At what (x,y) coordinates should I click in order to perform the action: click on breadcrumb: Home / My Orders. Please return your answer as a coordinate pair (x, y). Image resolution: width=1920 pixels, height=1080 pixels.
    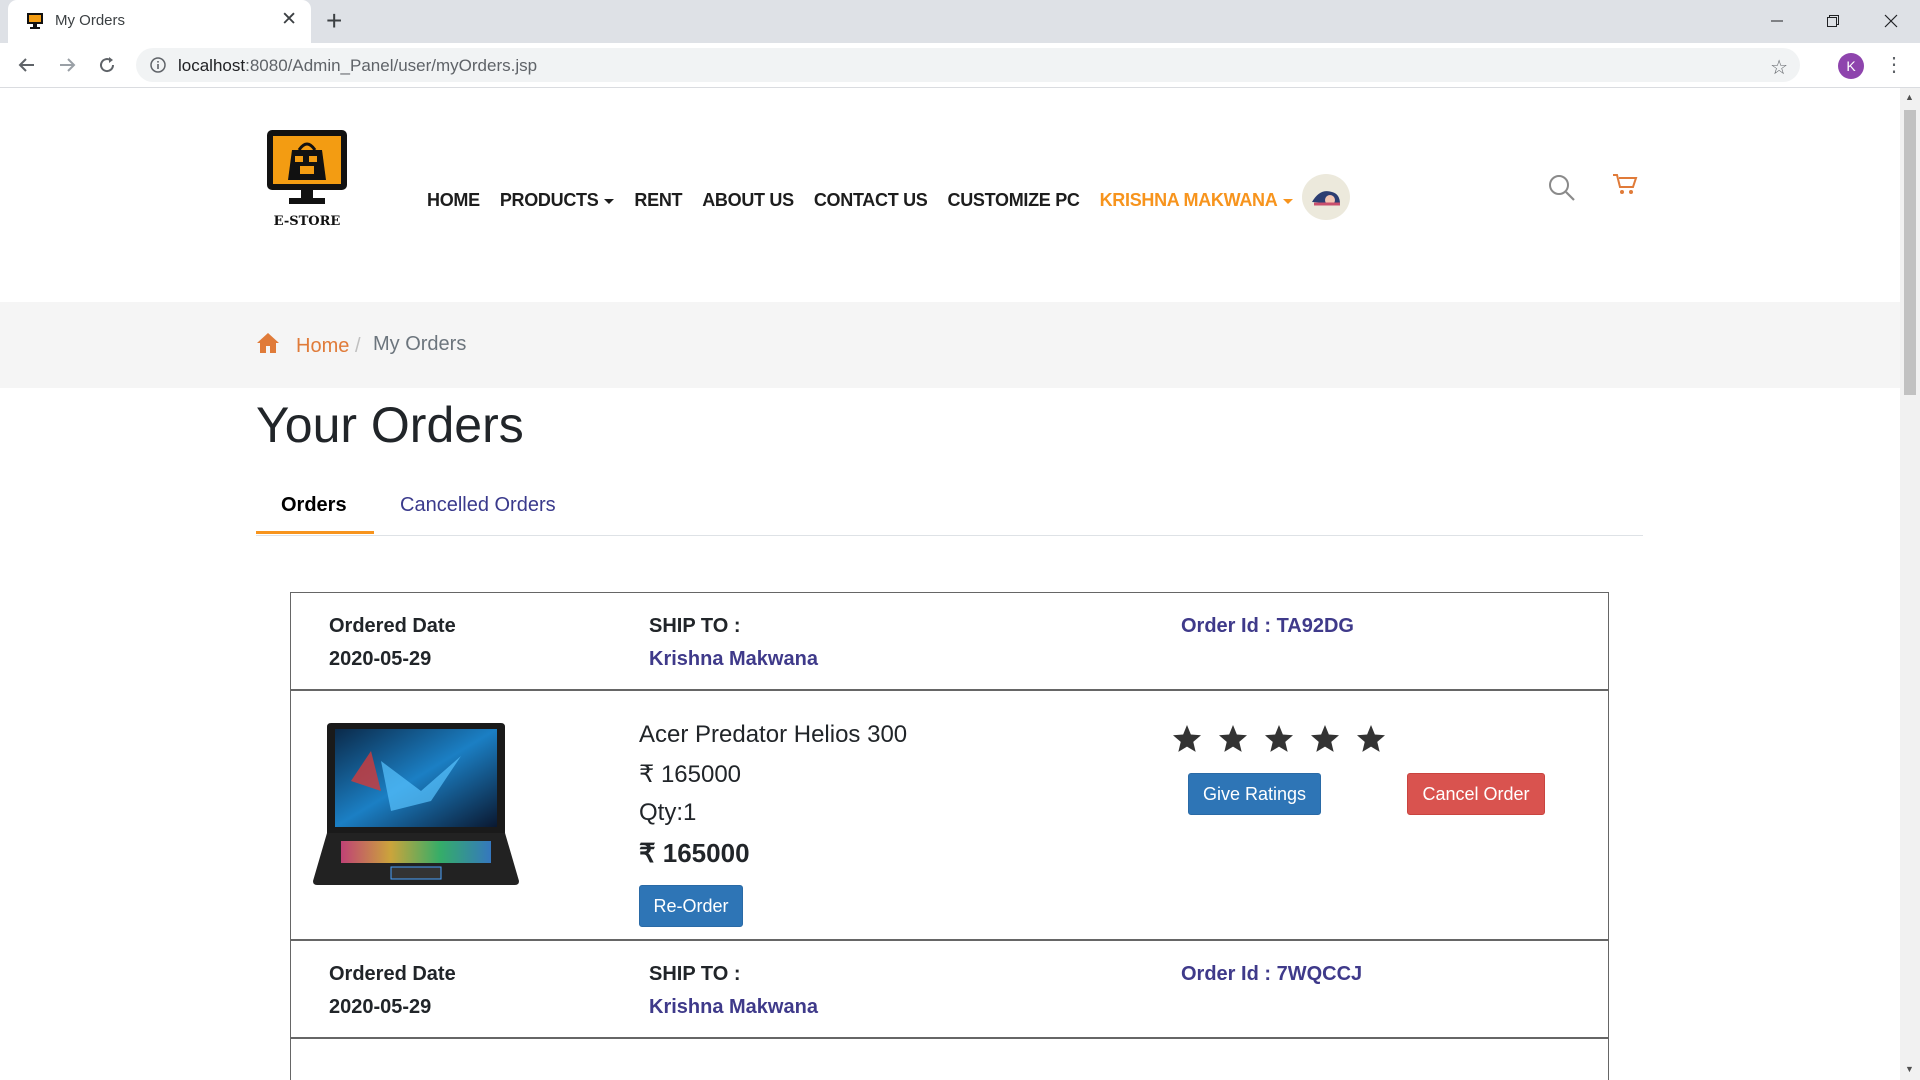
    Looking at the image, I should click on (950, 345).